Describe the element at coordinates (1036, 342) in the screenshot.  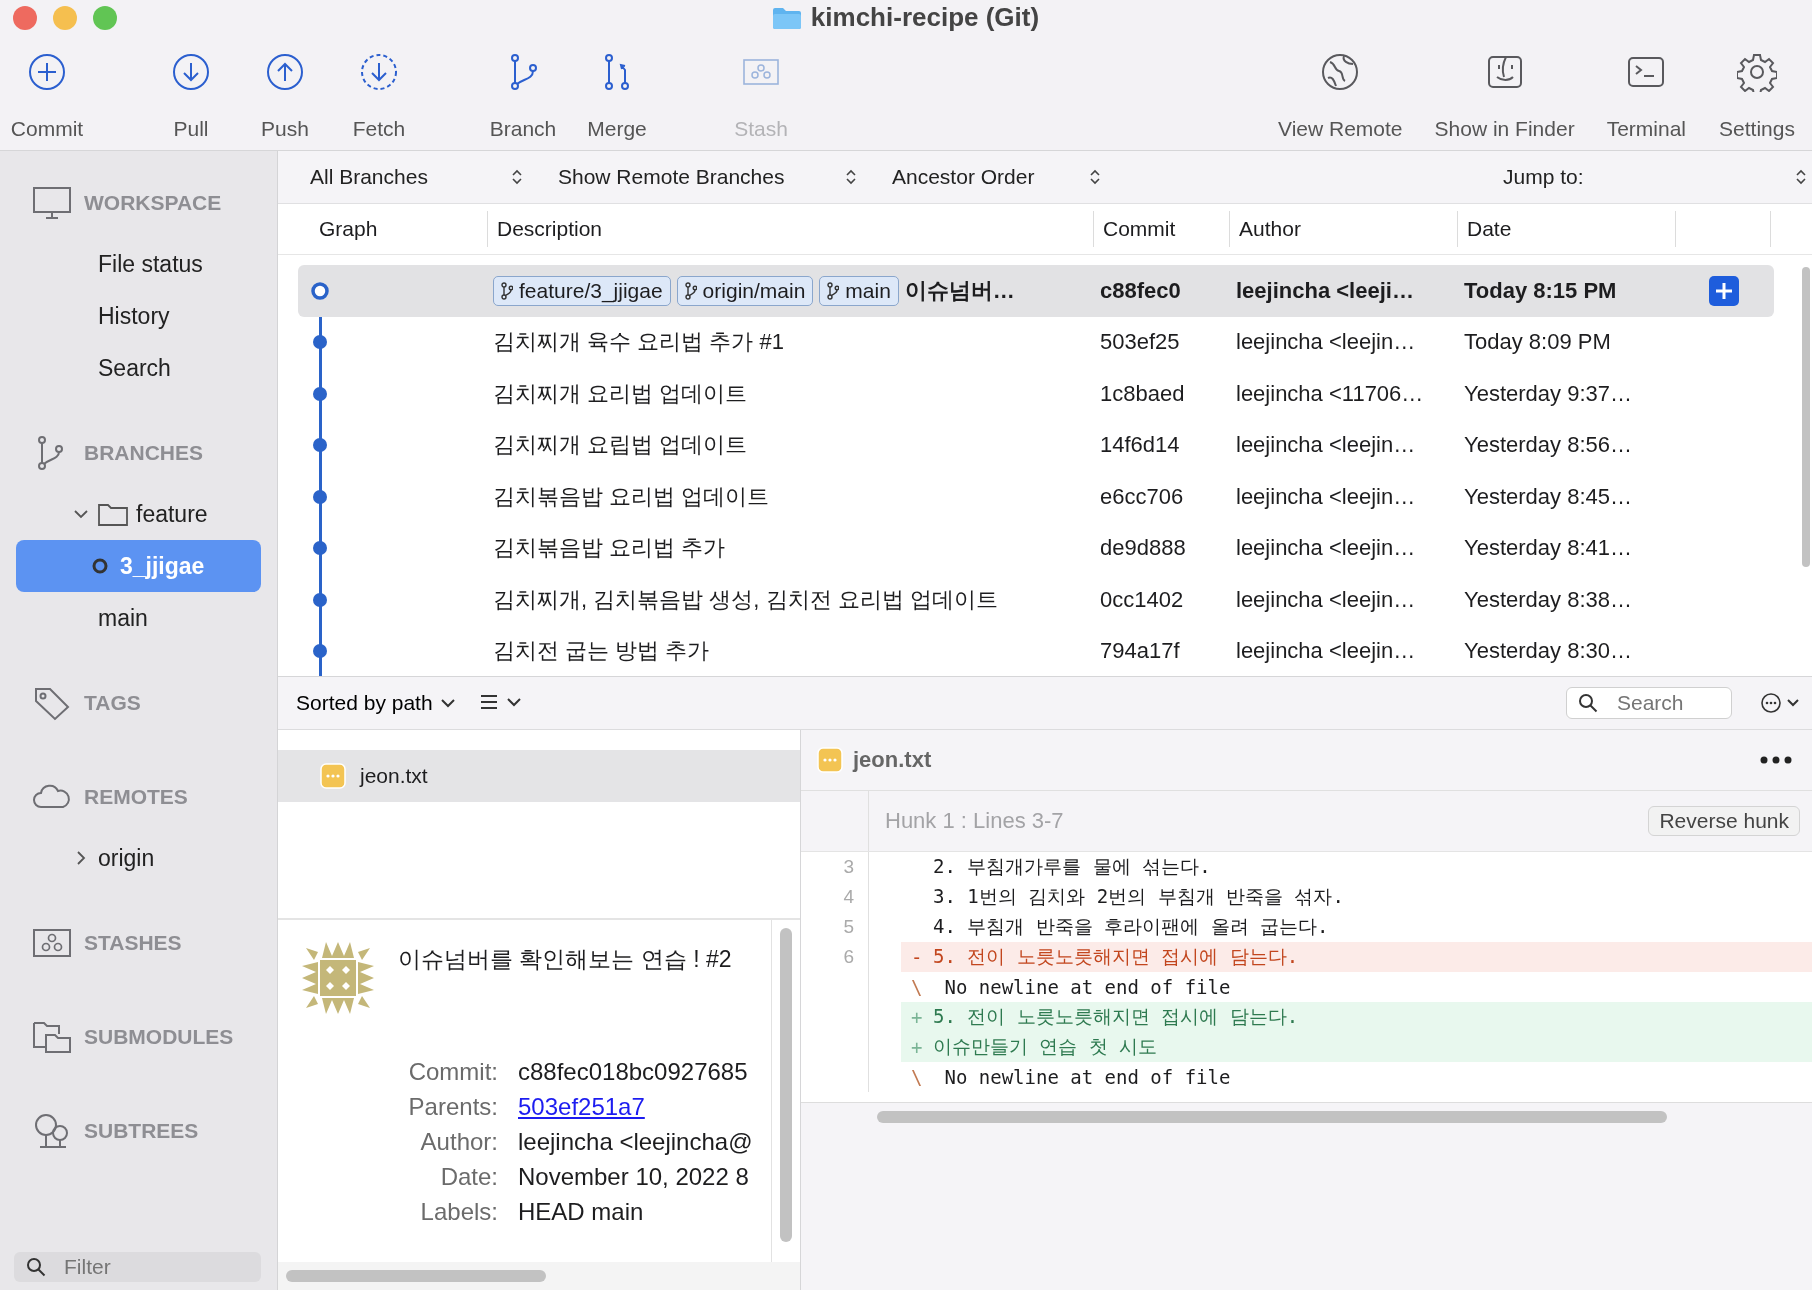
I see `commit-row: 김치찌개 육수 요리법 추가 #1 503ef25 leejincha <leejin… Today 8:09 PM` at that location.